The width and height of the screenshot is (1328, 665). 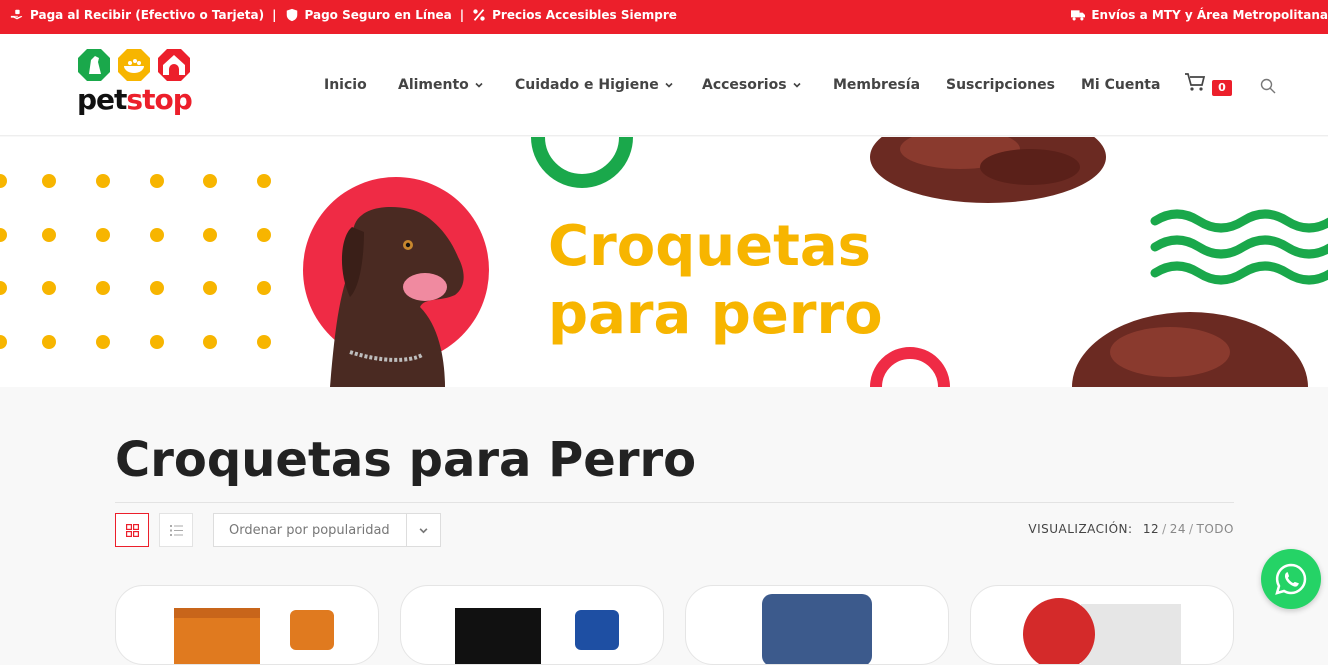 I want to click on search-icon, so click(x=1268, y=86).